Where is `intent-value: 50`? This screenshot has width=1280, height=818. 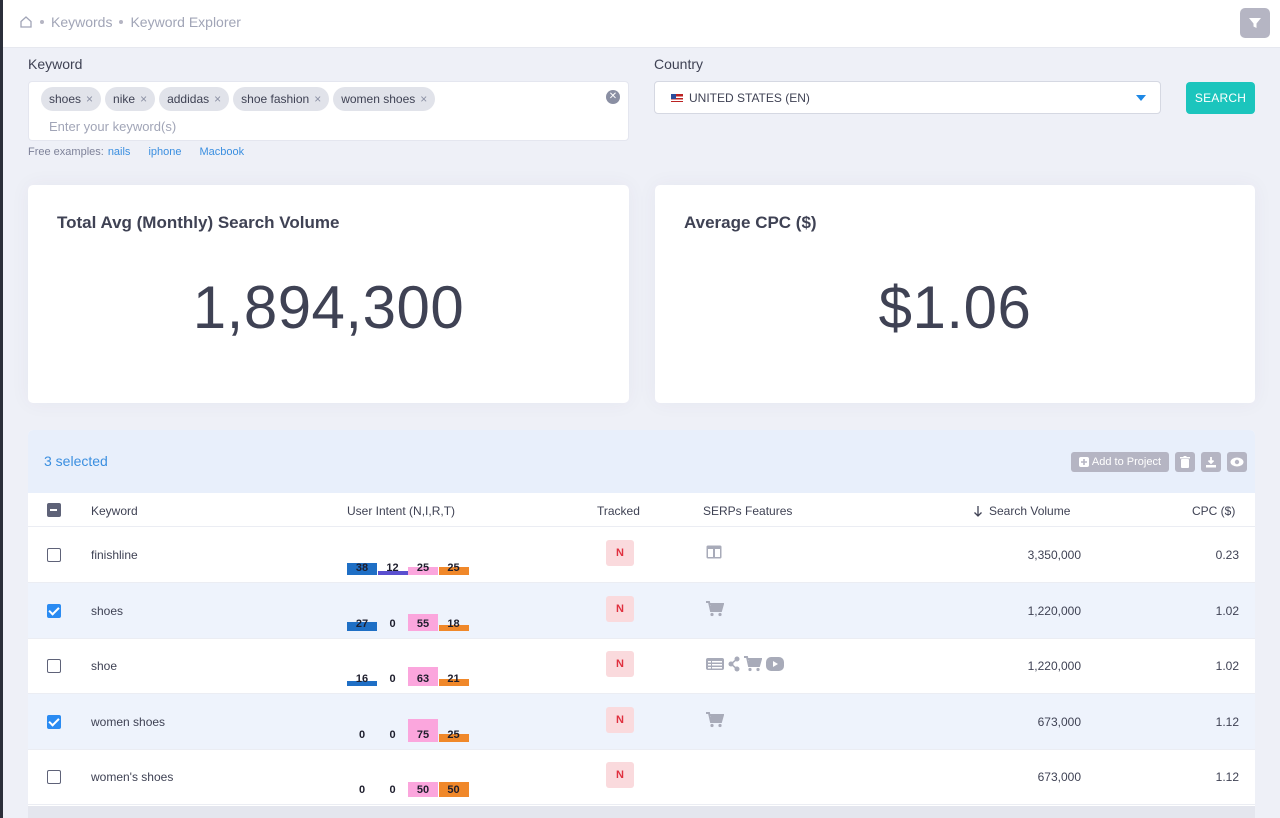
intent-value: 50 is located at coordinates (423, 790).